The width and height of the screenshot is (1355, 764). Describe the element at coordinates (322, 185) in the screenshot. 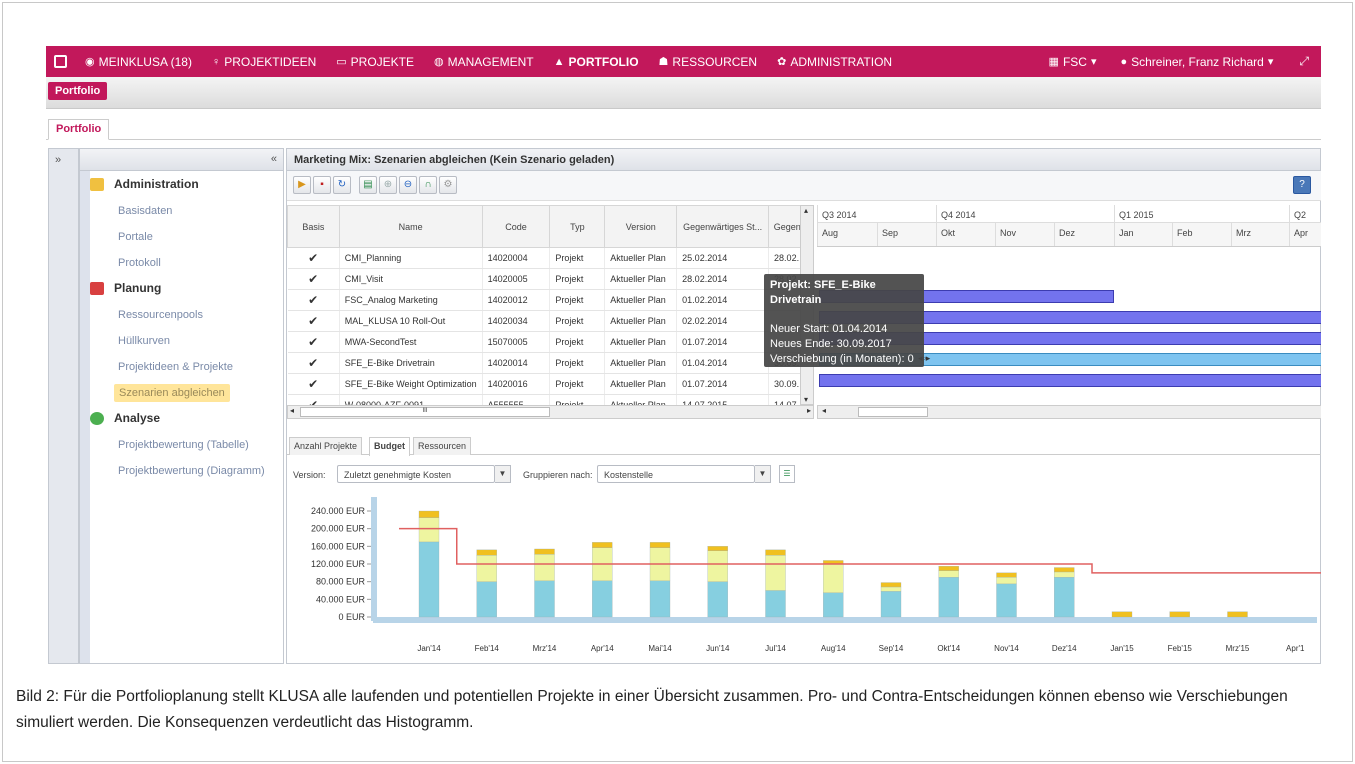

I see `save-icon: ▪` at that location.